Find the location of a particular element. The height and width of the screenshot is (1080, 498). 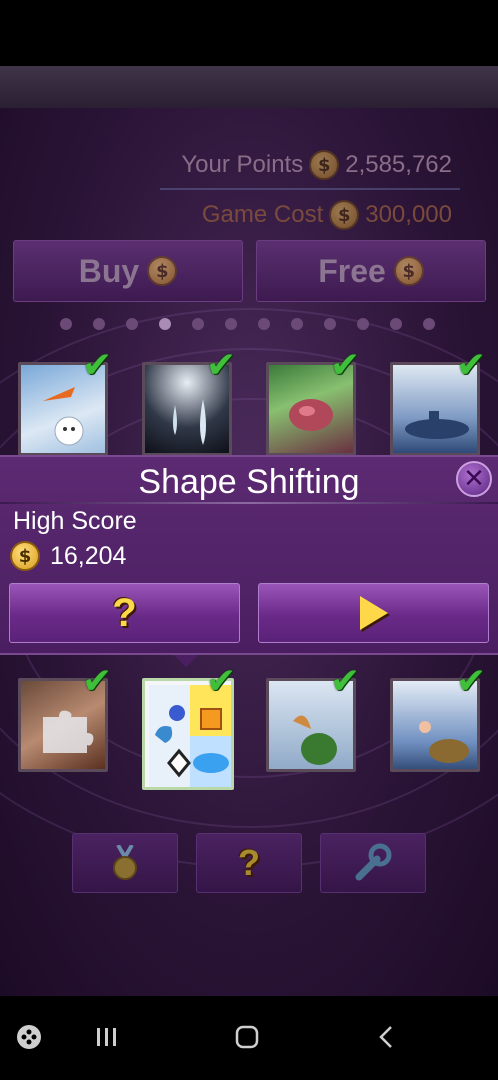

title-divider is located at coordinates (249, 503).